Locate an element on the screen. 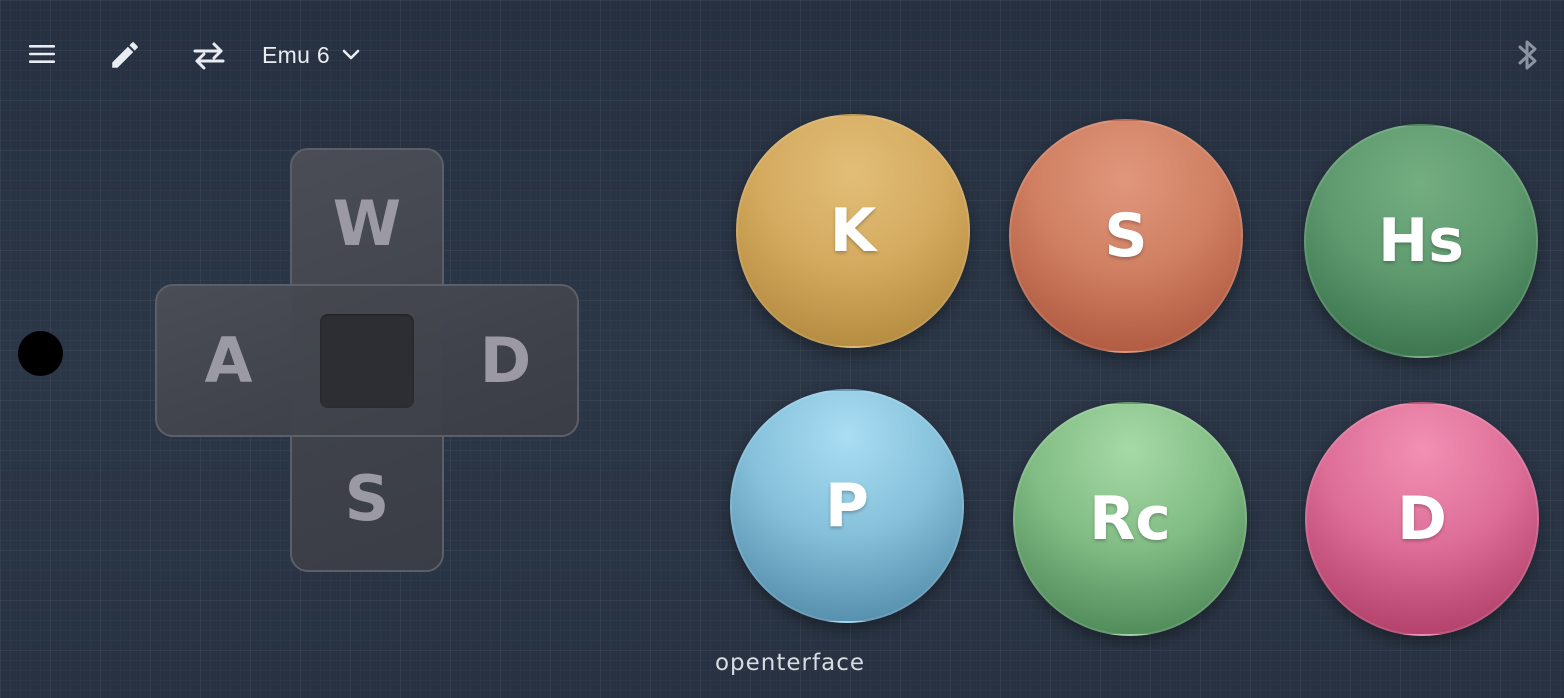 The image size is (1564, 698). dpad-down-key: S is located at coordinates (367, 498).